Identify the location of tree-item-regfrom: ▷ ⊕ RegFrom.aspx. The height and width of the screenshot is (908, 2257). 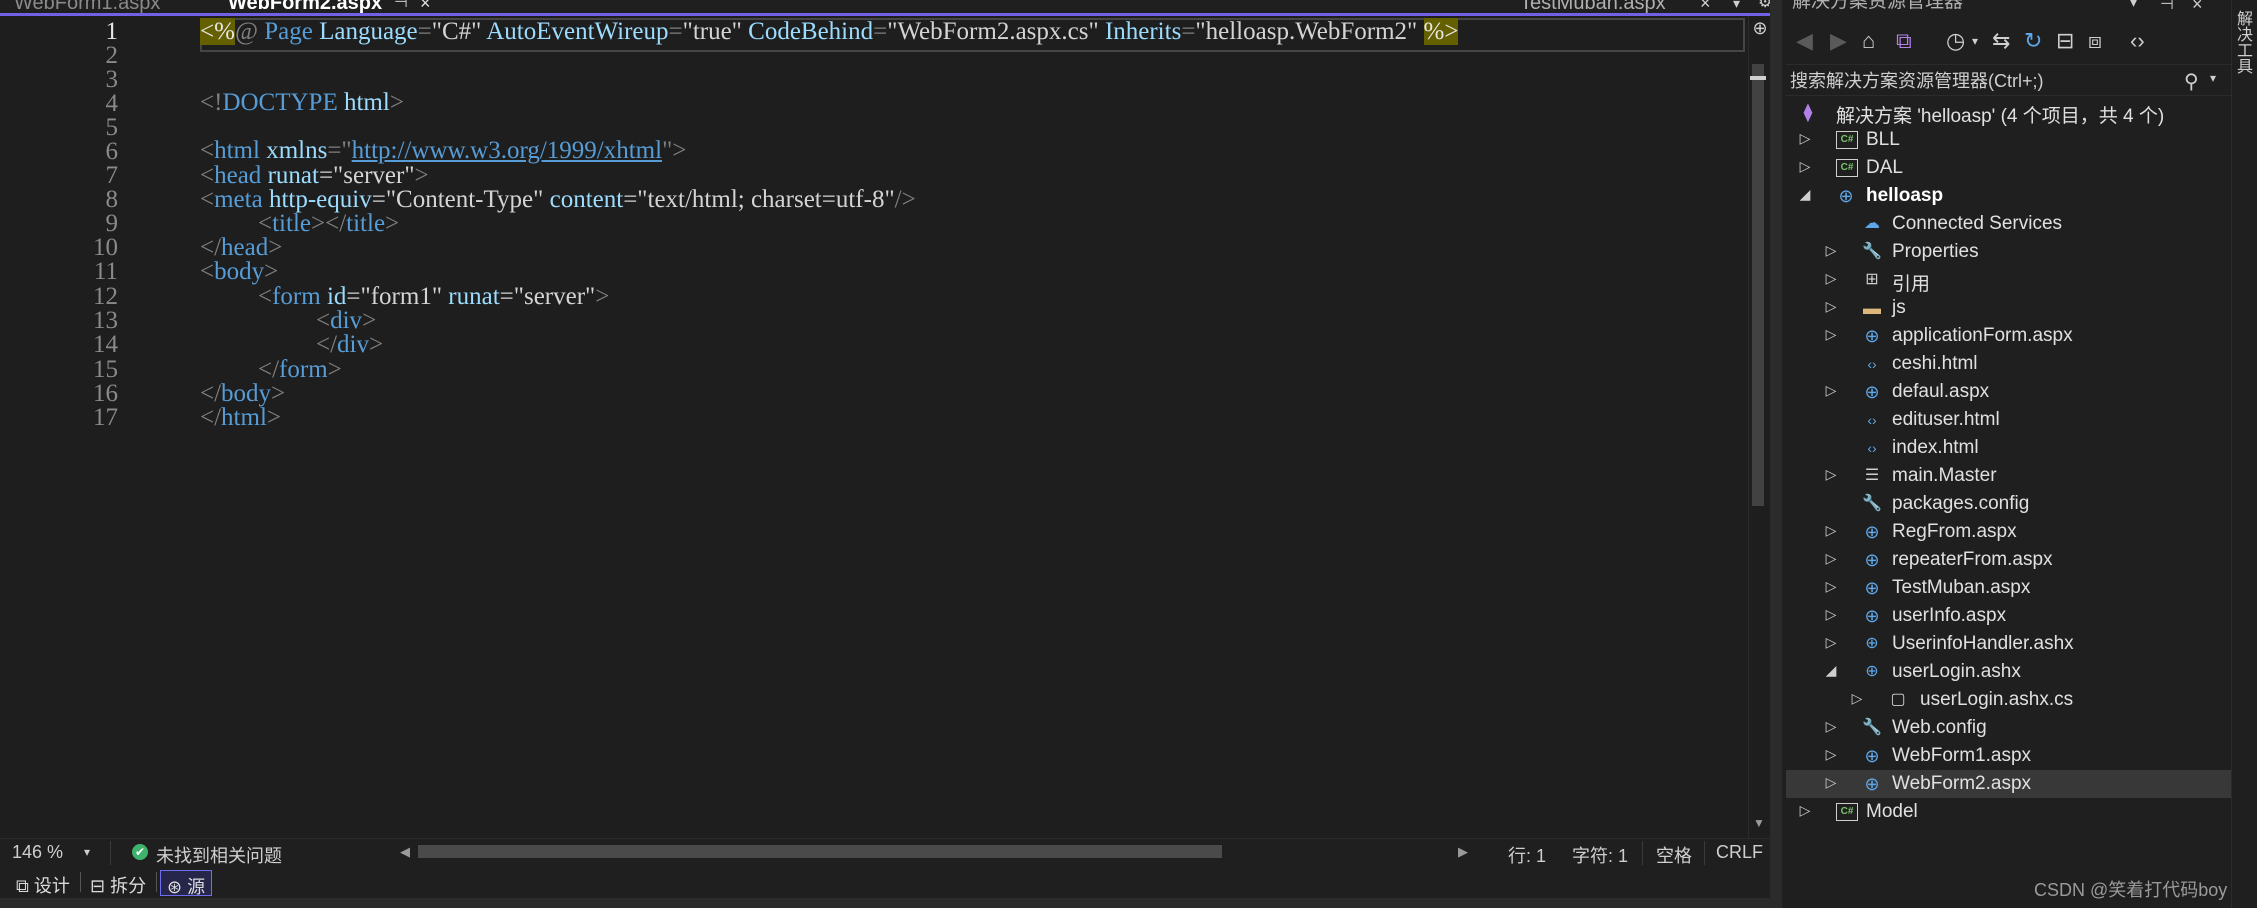
(2008, 532).